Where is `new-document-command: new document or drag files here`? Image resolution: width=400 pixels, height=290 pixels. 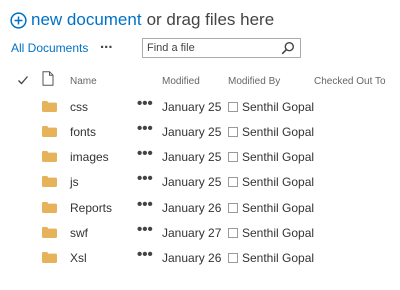 new-document-command: new document or drag files here is located at coordinates (142, 20).